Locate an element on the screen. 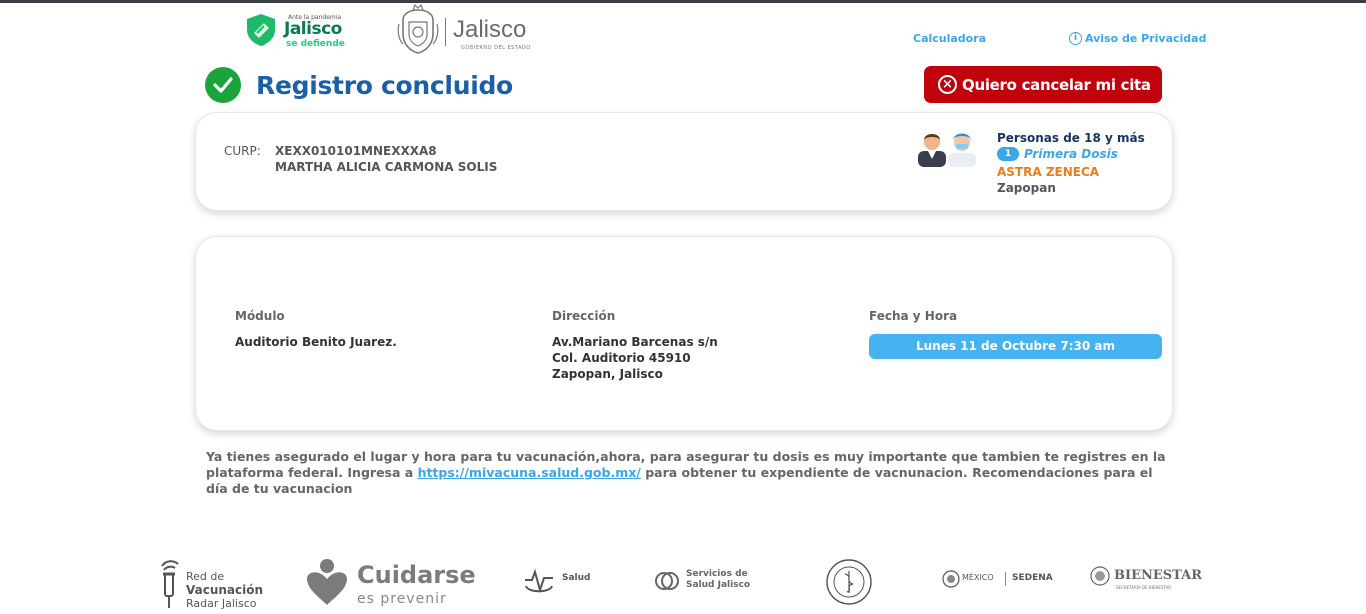  footer-text: Salud Jalisco is located at coordinates (718, 585).